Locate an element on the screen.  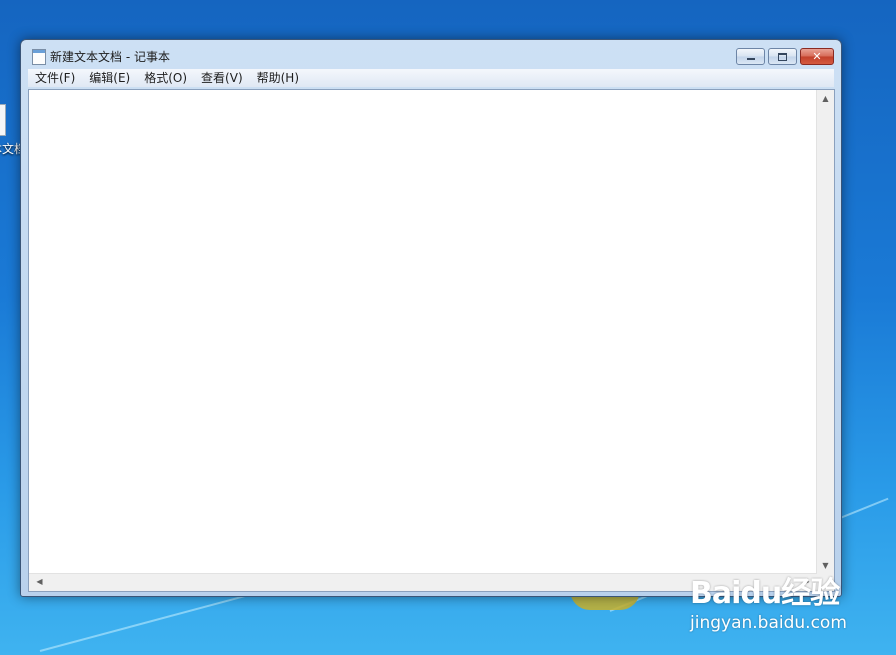
caption-buttons: ✕ is located at coordinates (783, 56).